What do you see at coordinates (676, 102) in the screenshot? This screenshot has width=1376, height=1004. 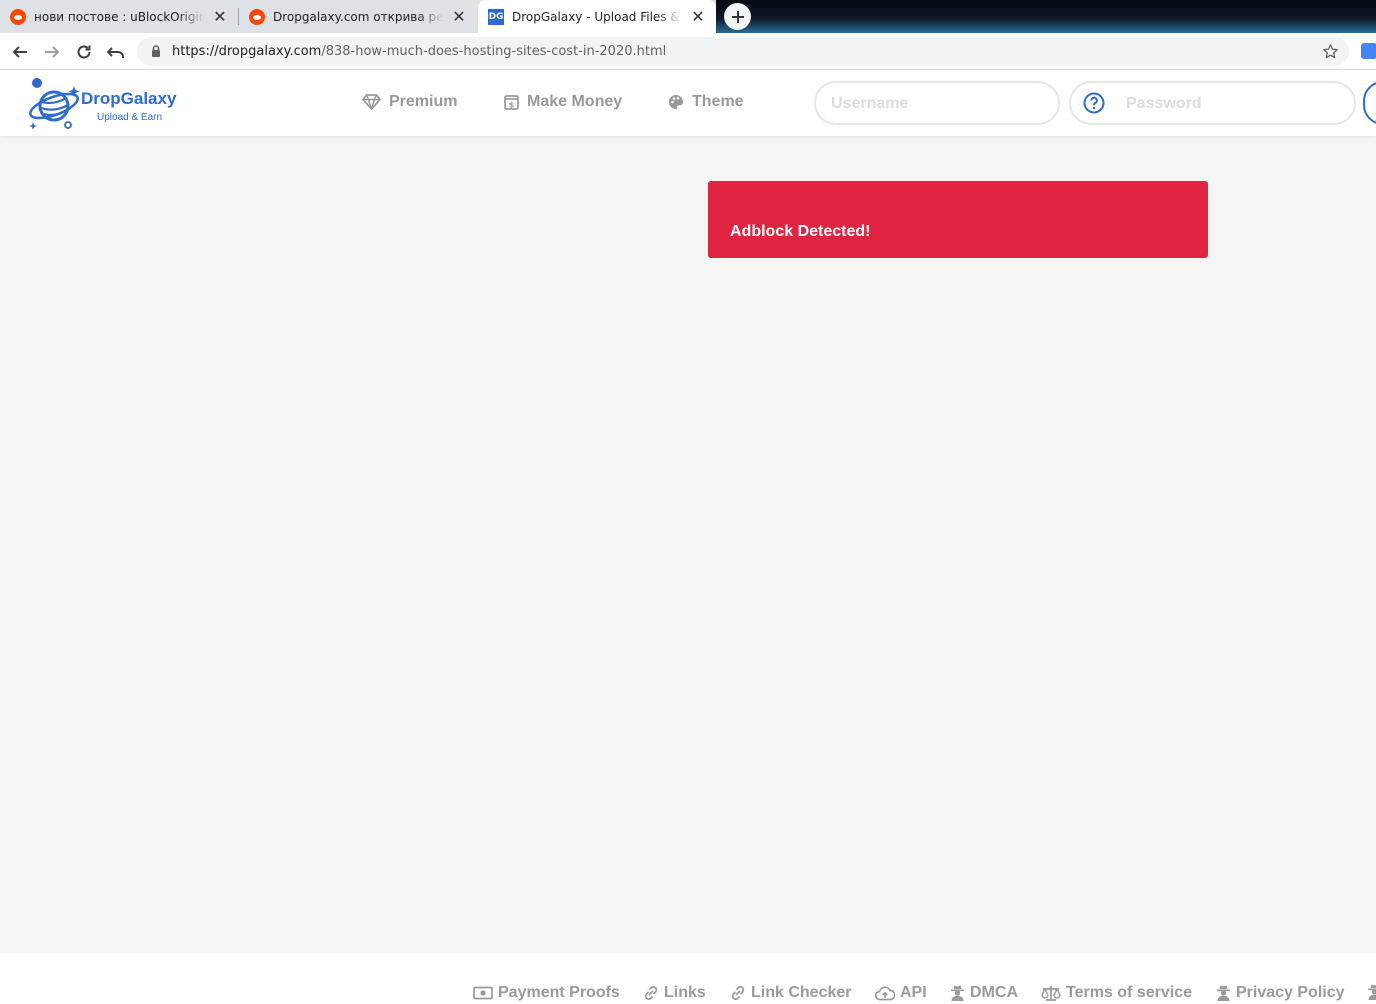 I see `palette-icon` at bounding box center [676, 102].